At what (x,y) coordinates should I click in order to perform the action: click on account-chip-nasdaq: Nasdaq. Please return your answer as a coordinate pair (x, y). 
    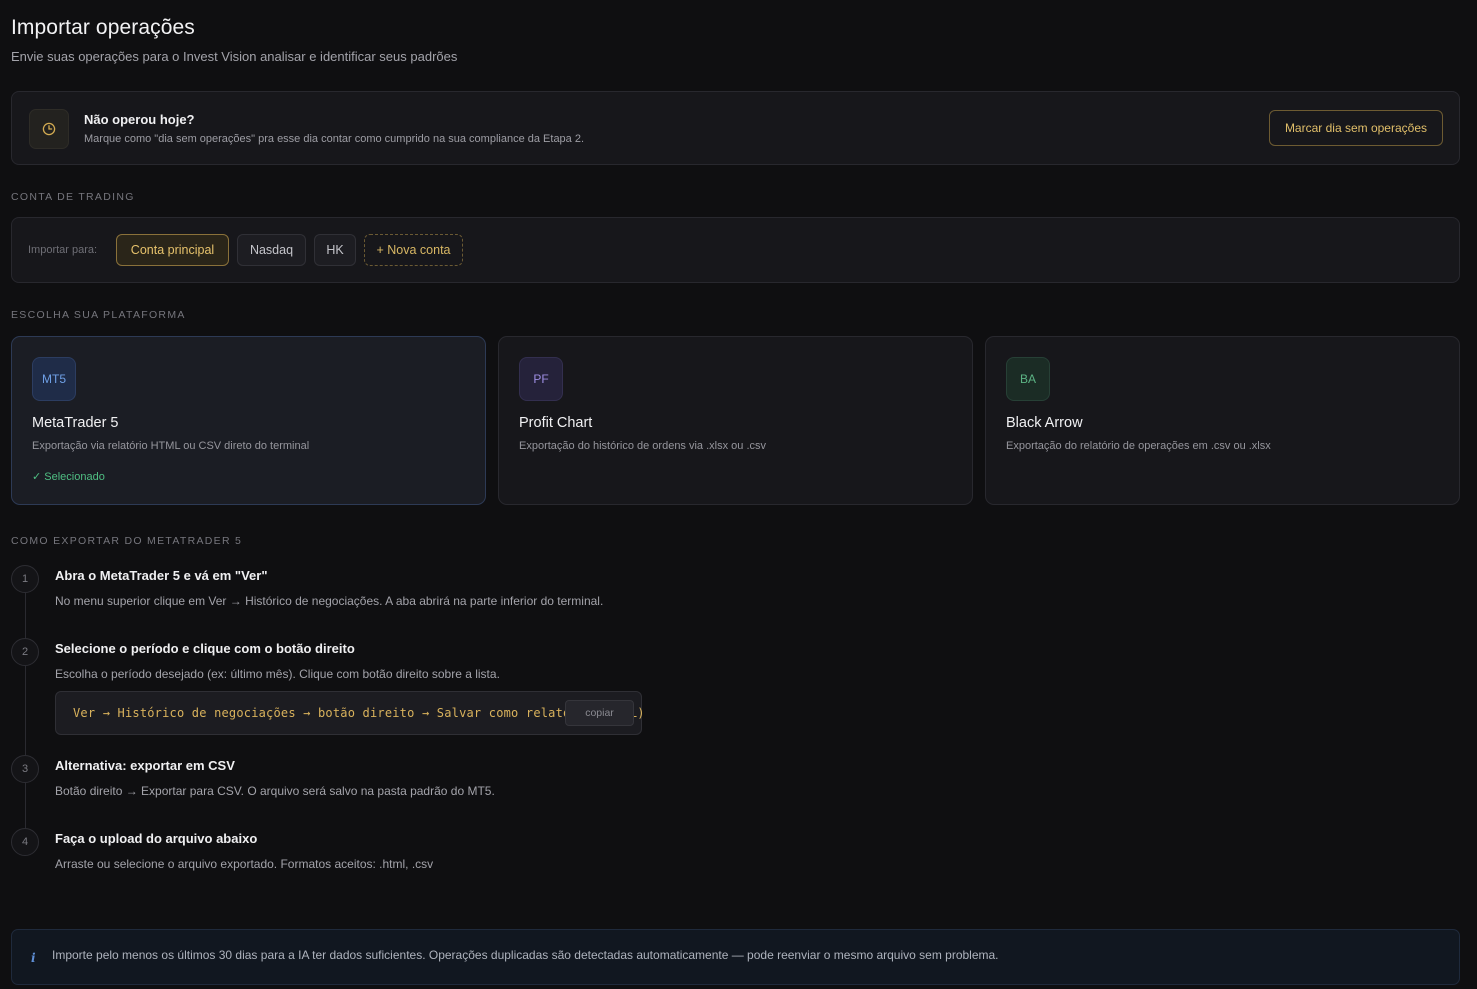
    Looking at the image, I should click on (271, 250).